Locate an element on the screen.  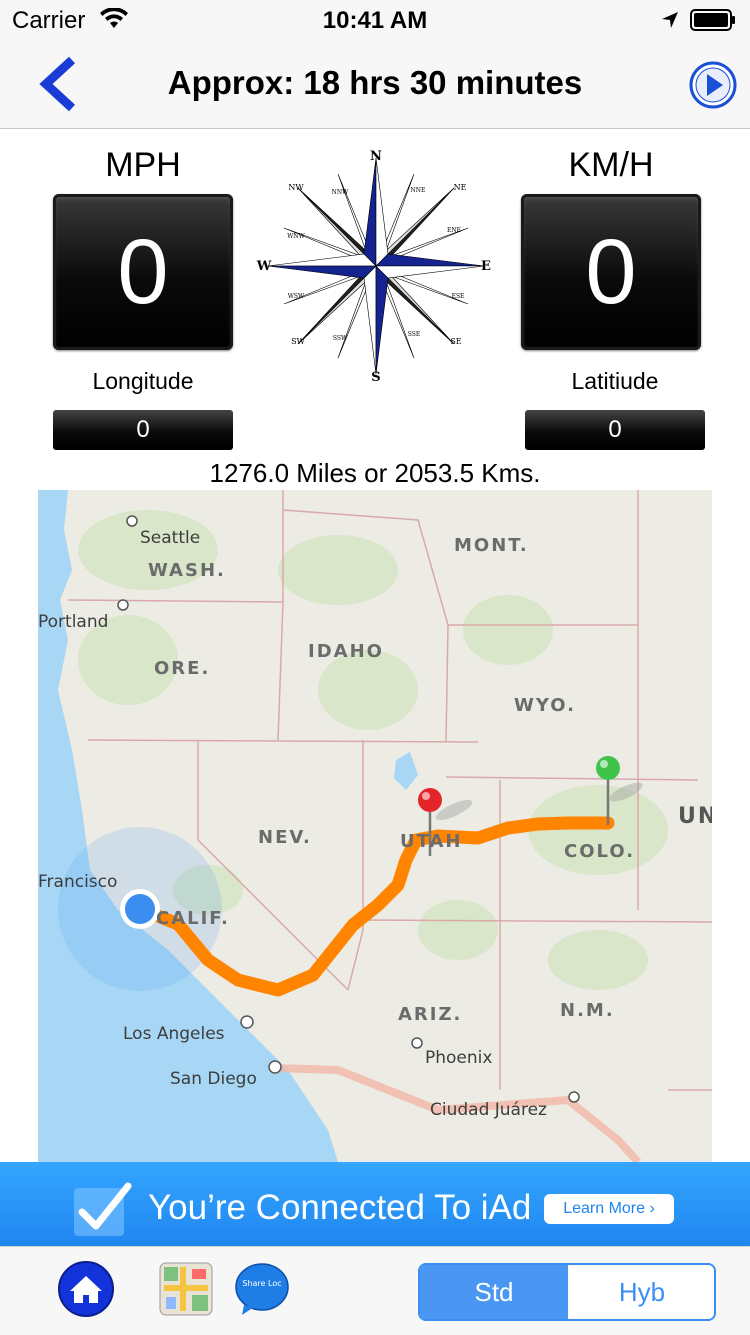
compass-ese: ESE is located at coordinates (458, 296).